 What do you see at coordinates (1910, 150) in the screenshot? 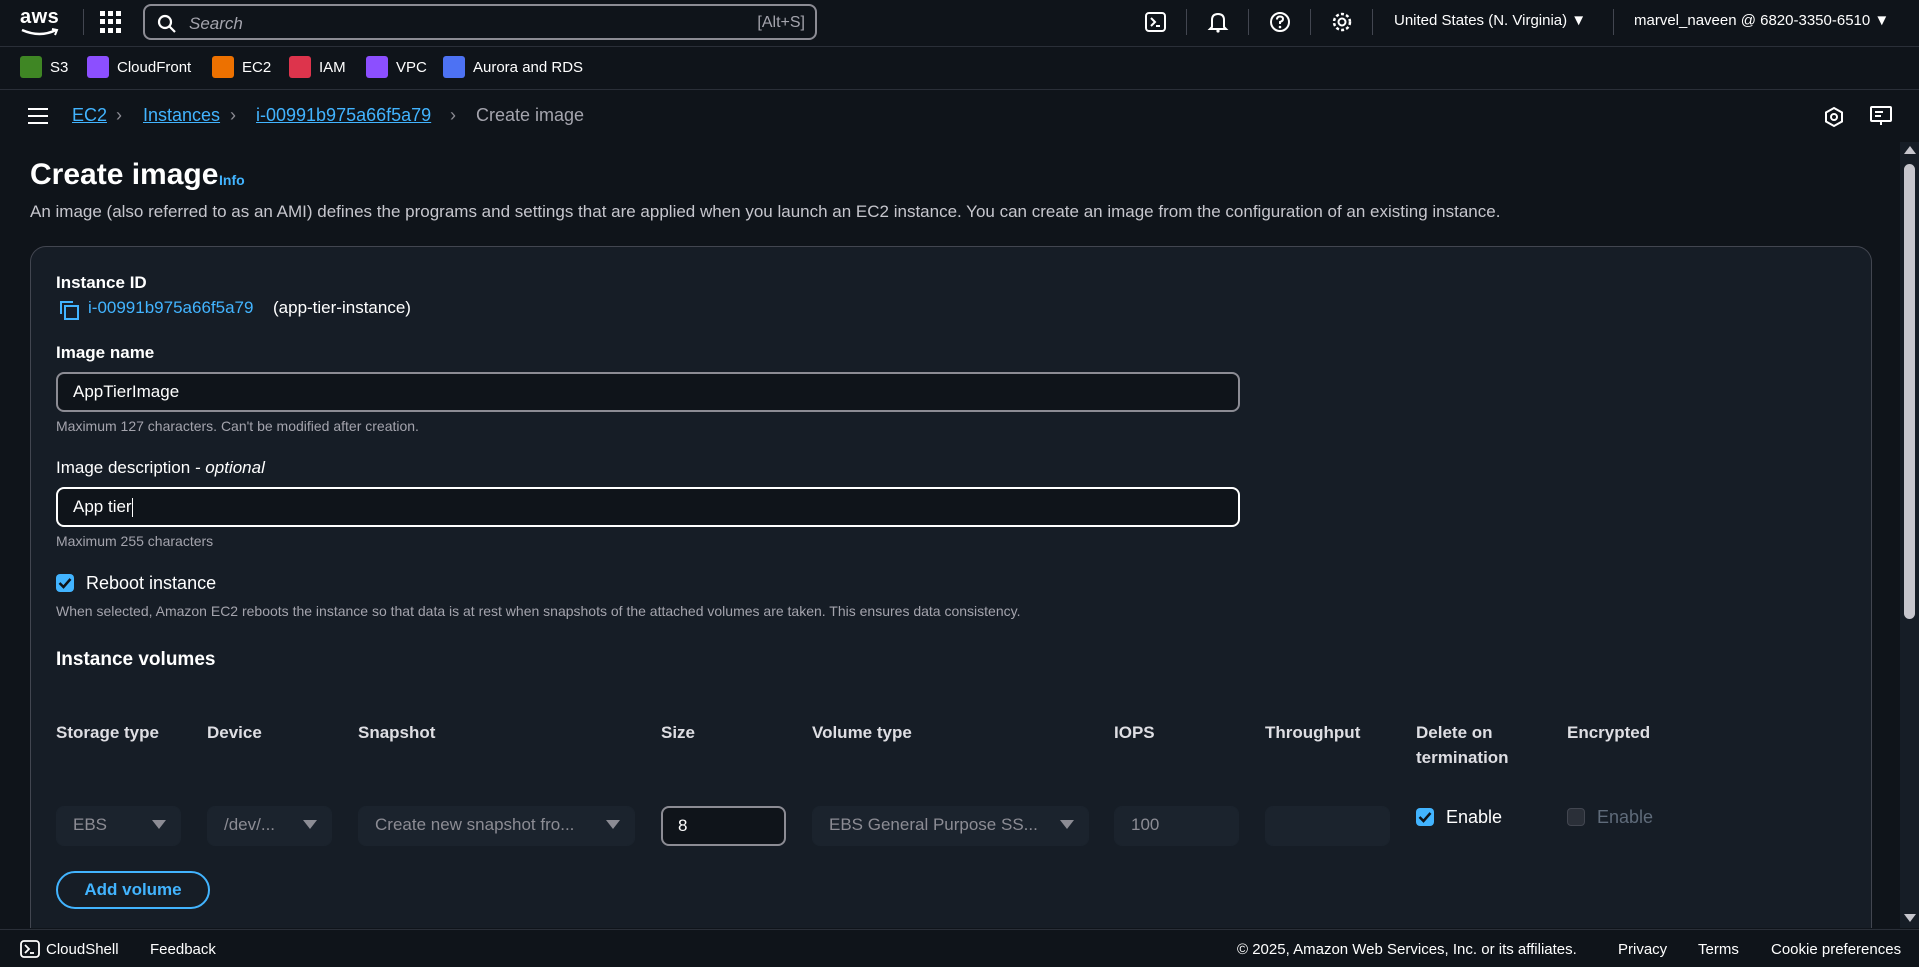
I see `scroll-up-icon` at bounding box center [1910, 150].